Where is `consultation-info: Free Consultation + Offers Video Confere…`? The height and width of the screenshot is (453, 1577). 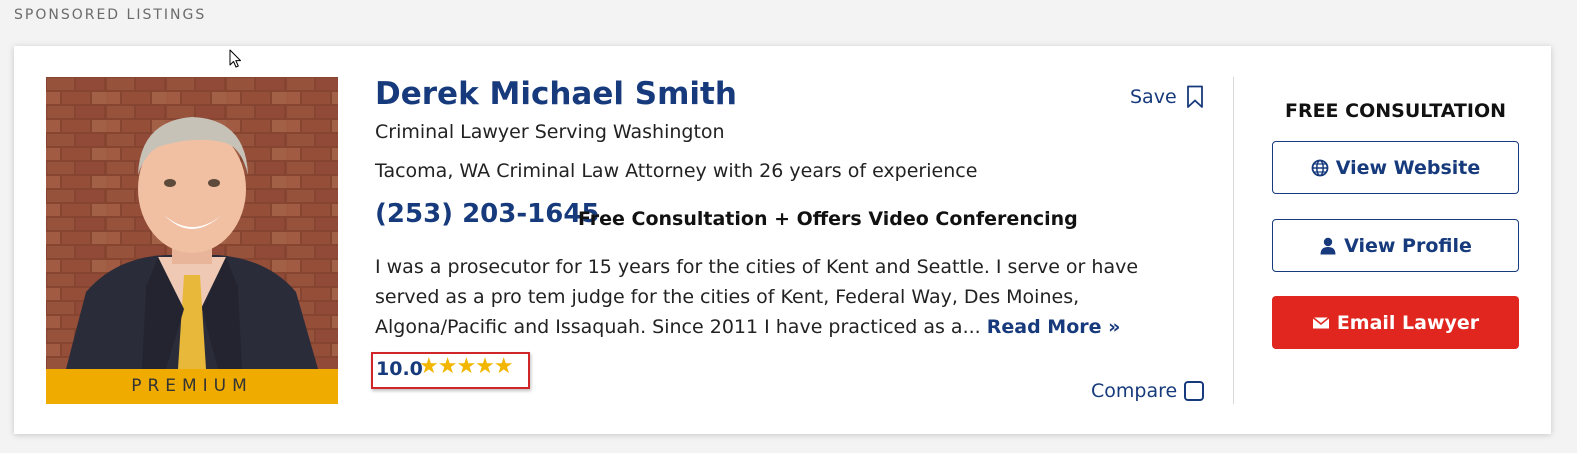 consultation-info: Free Consultation + Offers Video Confere… is located at coordinates (828, 219).